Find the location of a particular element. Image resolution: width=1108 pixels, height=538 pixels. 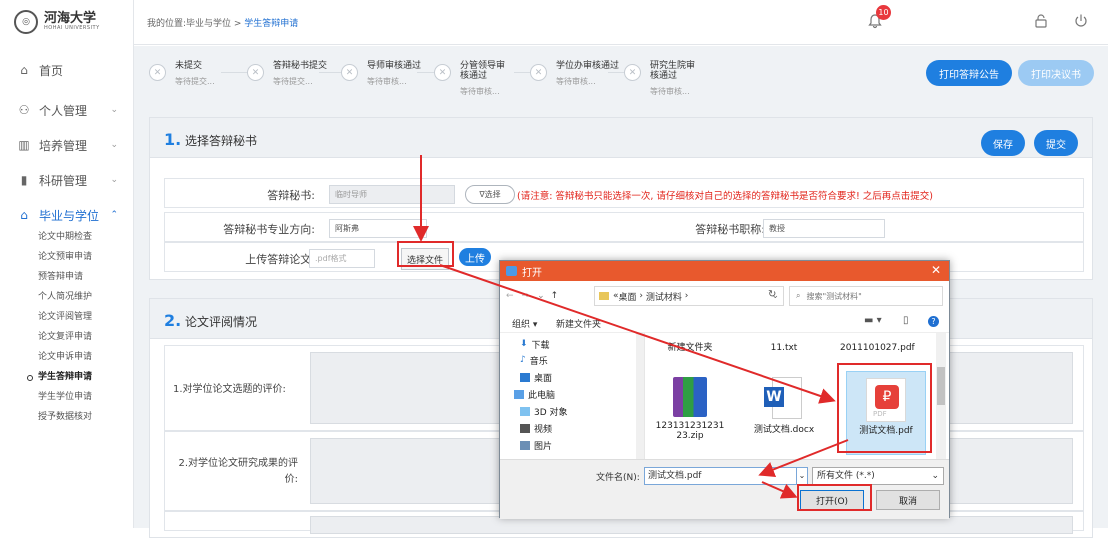

sidebar-subitem: 论文预审申请 is located at coordinates (65, 257).